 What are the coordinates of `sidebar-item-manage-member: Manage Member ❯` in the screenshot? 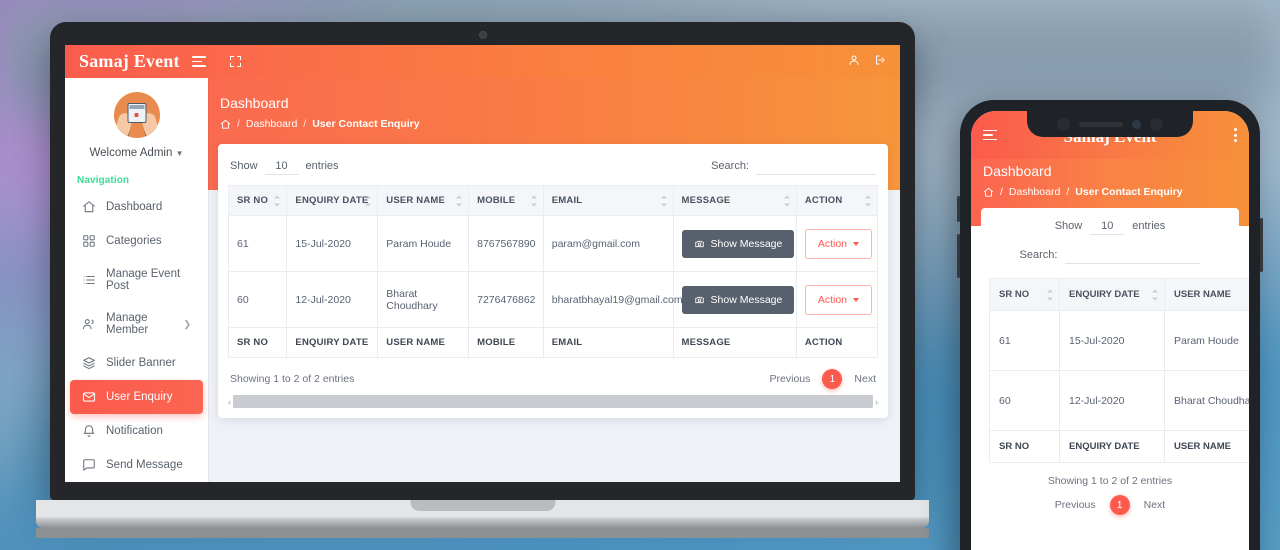 It's located at (136, 324).